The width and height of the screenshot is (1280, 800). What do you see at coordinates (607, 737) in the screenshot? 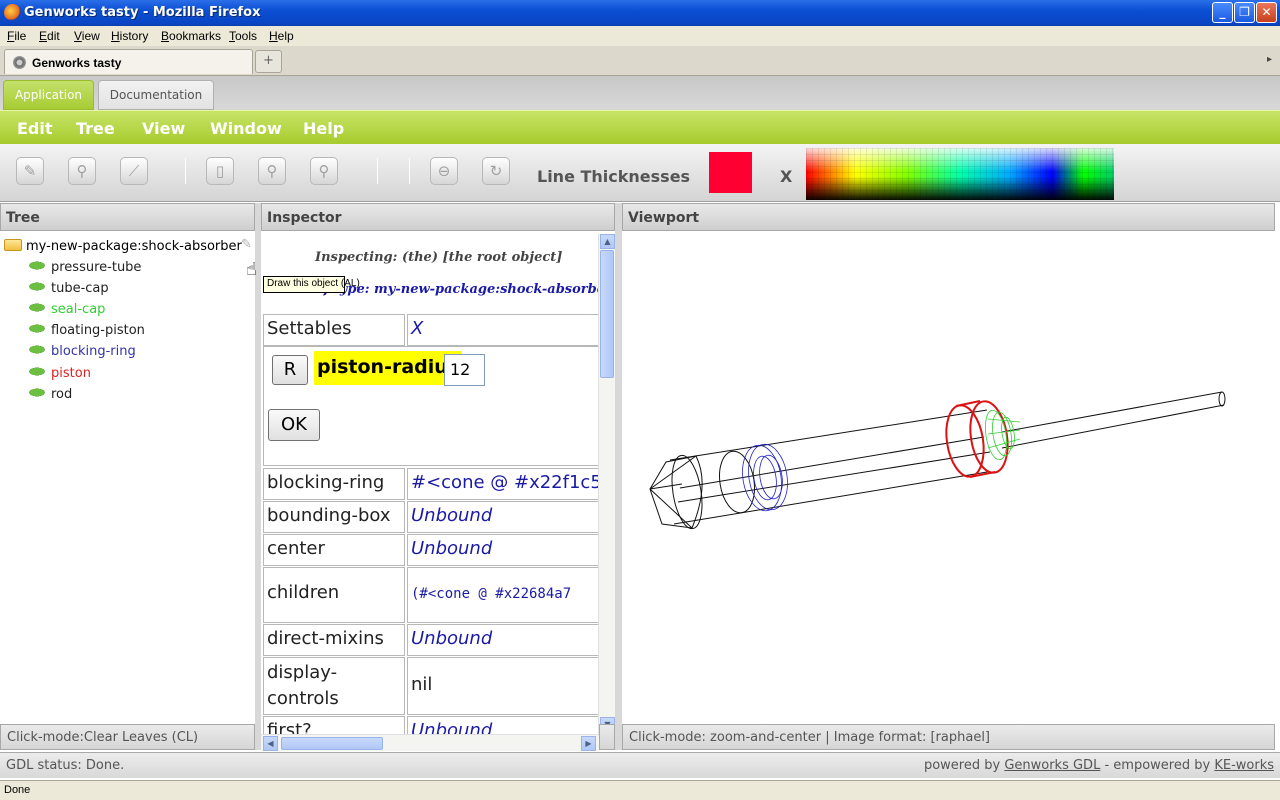
I see `inspector-footer-spacer` at bounding box center [607, 737].